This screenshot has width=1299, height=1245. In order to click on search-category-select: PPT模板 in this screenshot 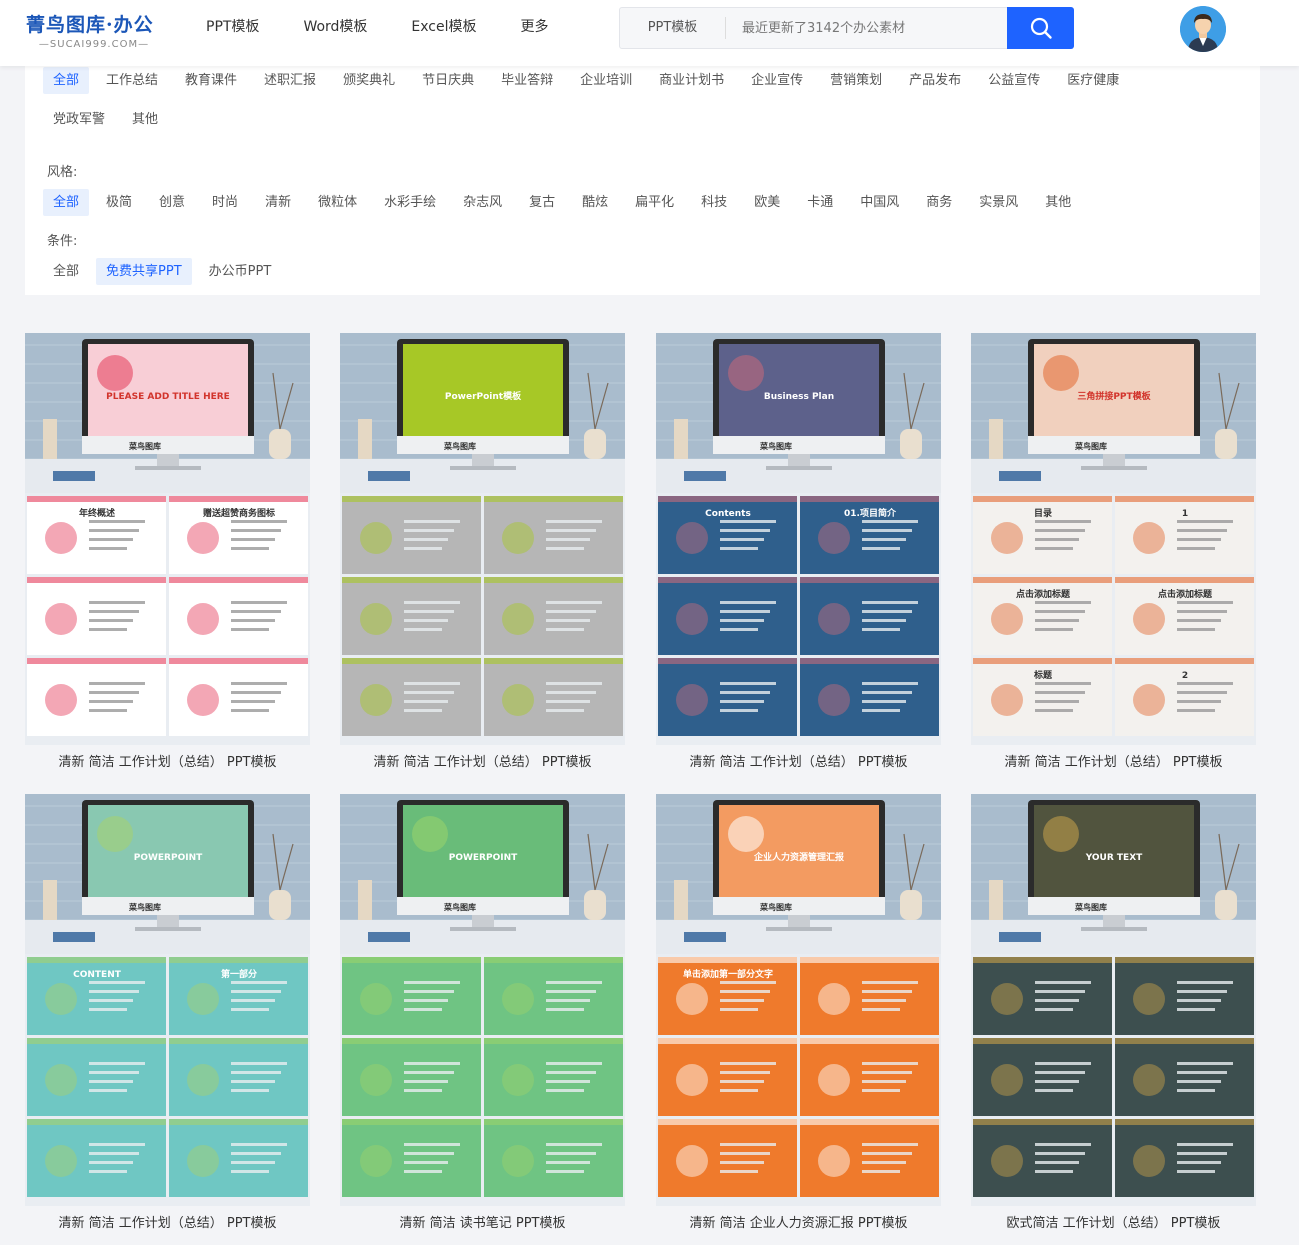, I will do `click(673, 28)`.